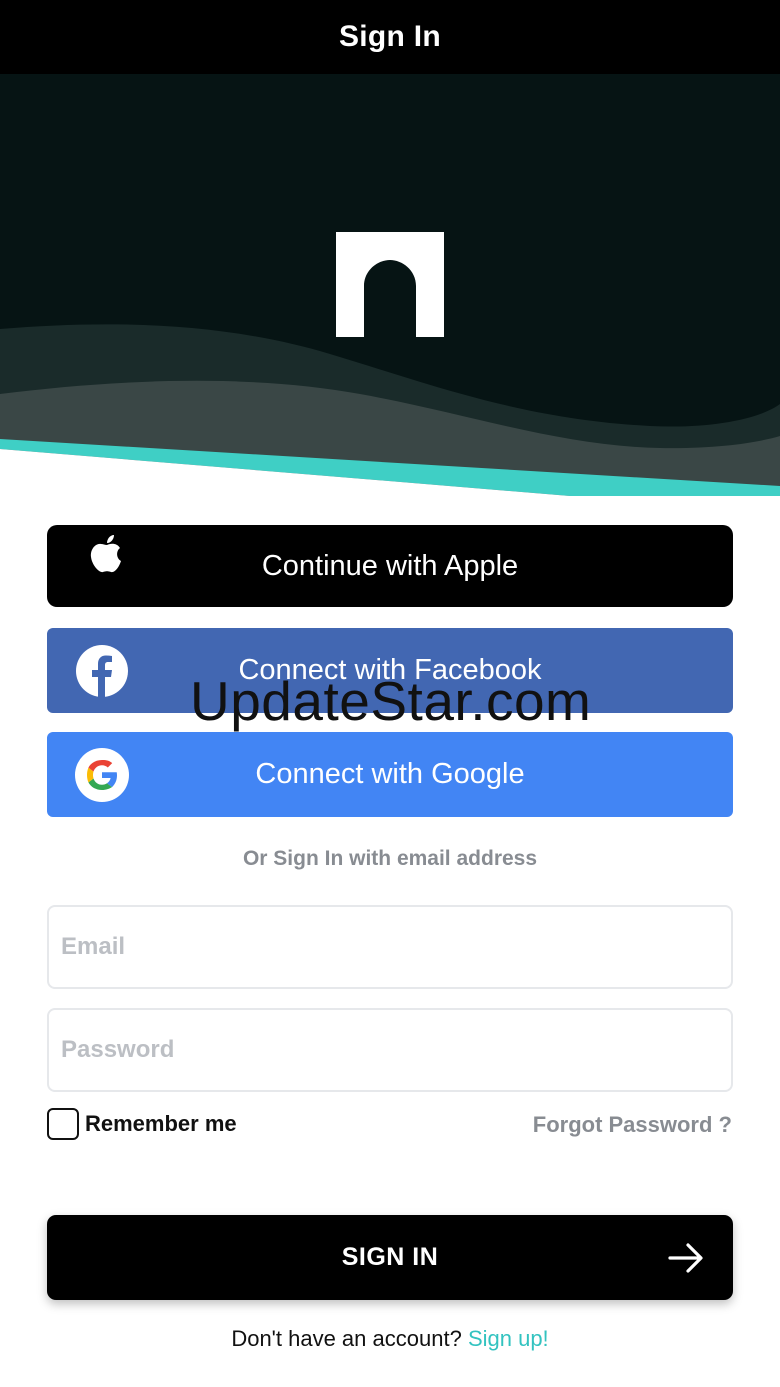 Image resolution: width=780 pixels, height=1387 pixels. I want to click on sign-up-link: Sign up!, so click(508, 1338).